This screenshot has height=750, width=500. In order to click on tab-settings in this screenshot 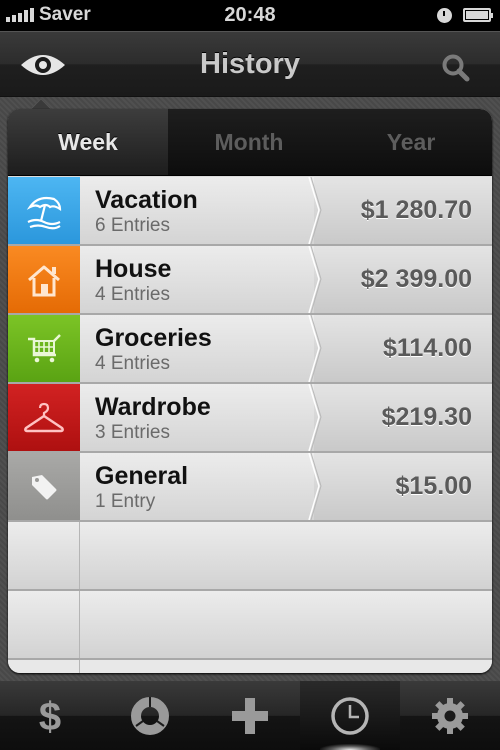, I will do `click(450, 715)`.